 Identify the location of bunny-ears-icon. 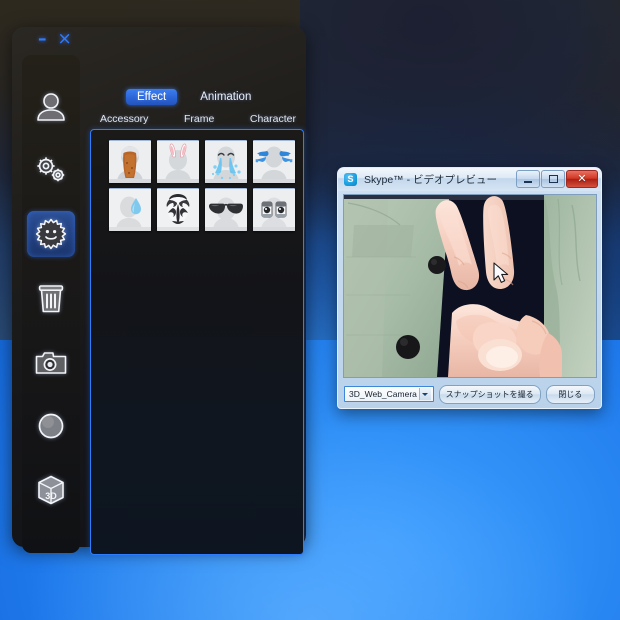
(178, 162).